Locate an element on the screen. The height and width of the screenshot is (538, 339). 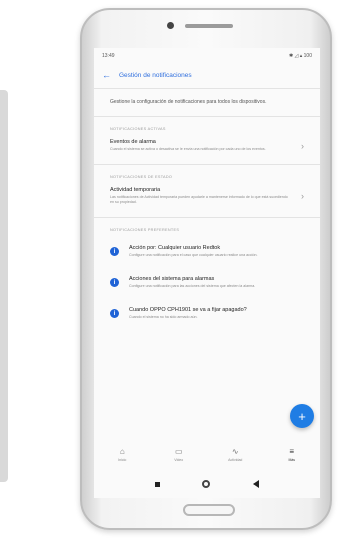
nav-item-activity: ∿ Actividad is located at coordinates (235, 454).